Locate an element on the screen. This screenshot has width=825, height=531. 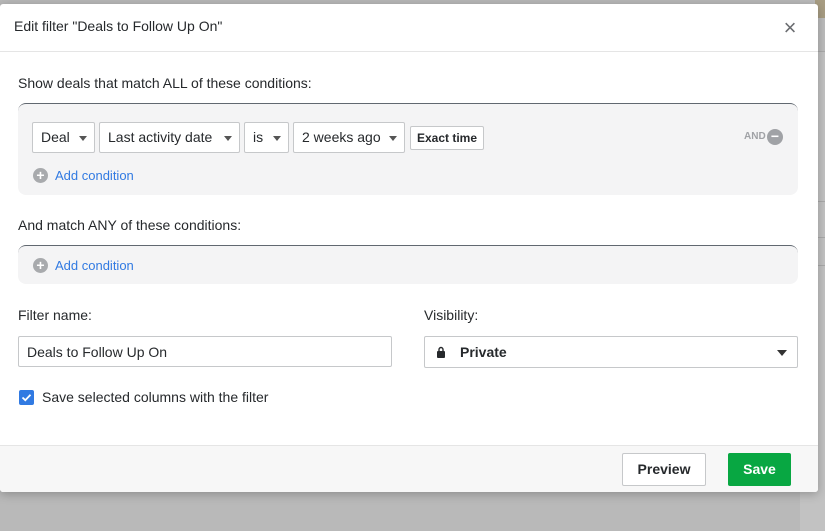
minus-circle-icon: − is located at coordinates (775, 137).